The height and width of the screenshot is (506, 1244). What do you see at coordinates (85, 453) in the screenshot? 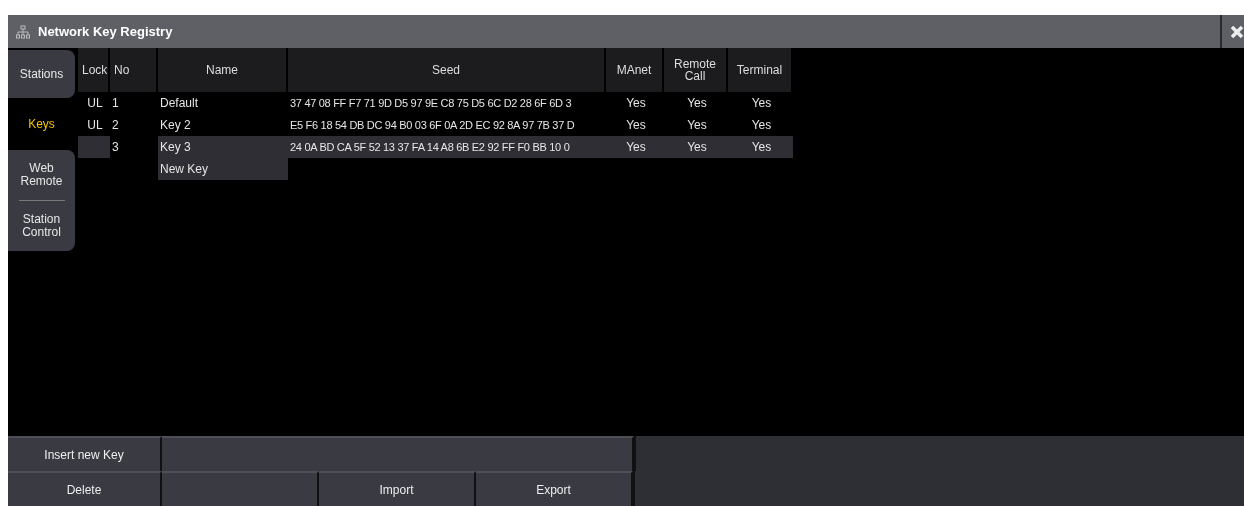
I see `insert-key-button: Insert new Key` at bounding box center [85, 453].